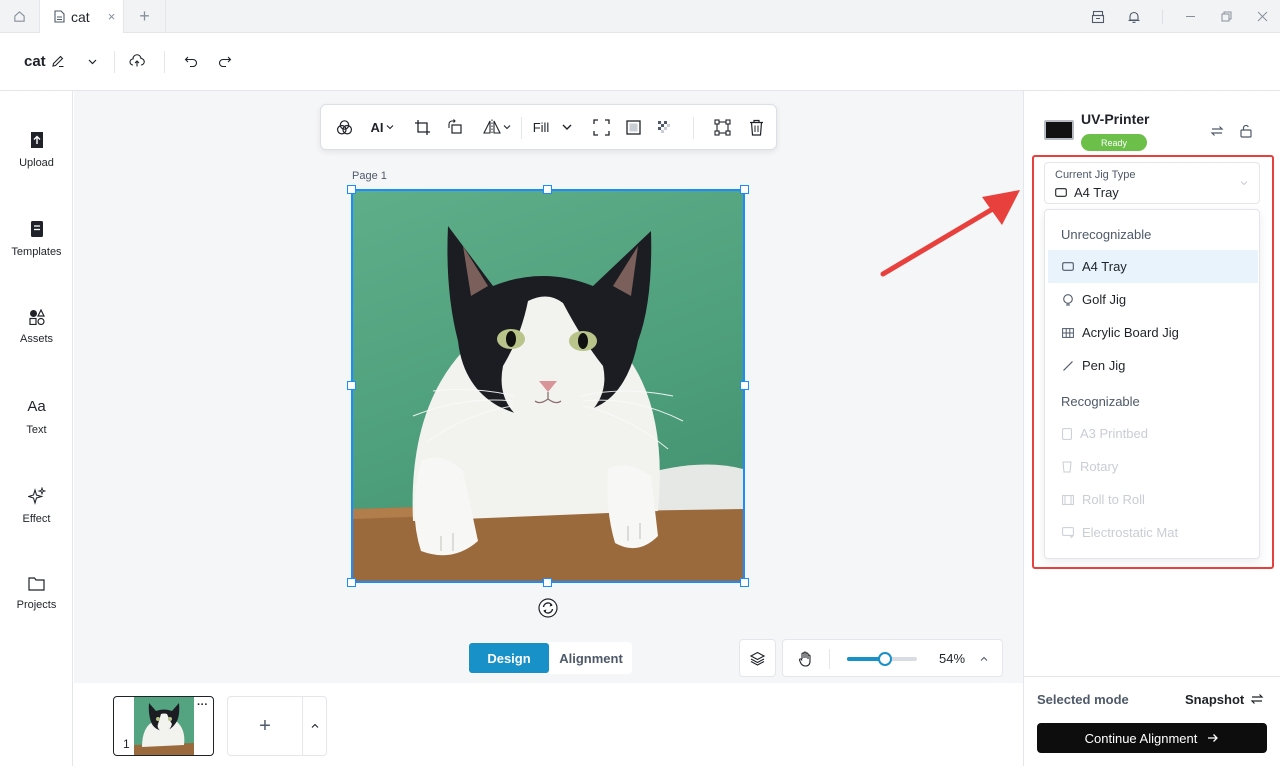  I want to click on status-badge: Ready, so click(1114, 142).